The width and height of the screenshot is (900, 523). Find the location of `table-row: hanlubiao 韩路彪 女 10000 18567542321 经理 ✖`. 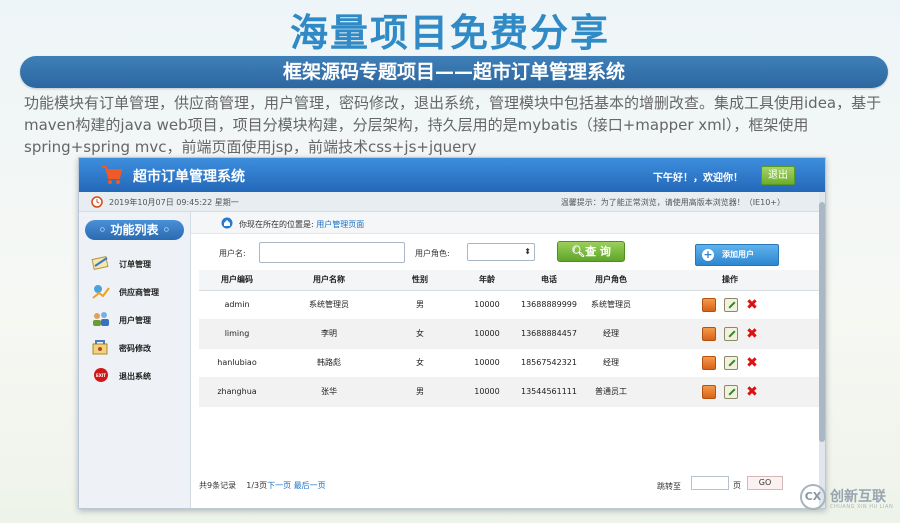

table-row: hanlubiao 韩路彪 女 10000 18567542321 经理 ✖ is located at coordinates (509, 363).